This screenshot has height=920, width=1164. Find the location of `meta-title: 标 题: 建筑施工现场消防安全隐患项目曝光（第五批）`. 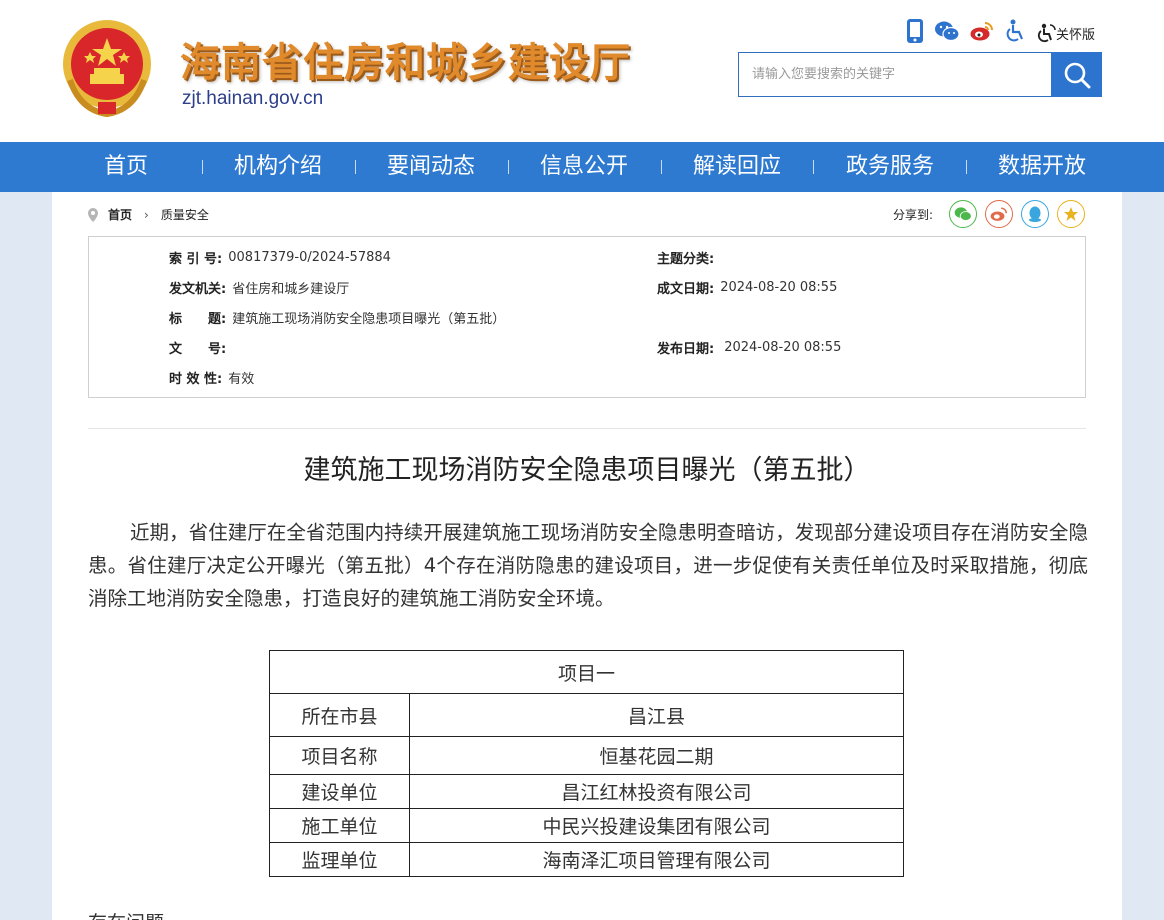

meta-title: 标 题: 建筑施工现场消防安全隐患项目曝光（第五批） is located at coordinates (337, 319).